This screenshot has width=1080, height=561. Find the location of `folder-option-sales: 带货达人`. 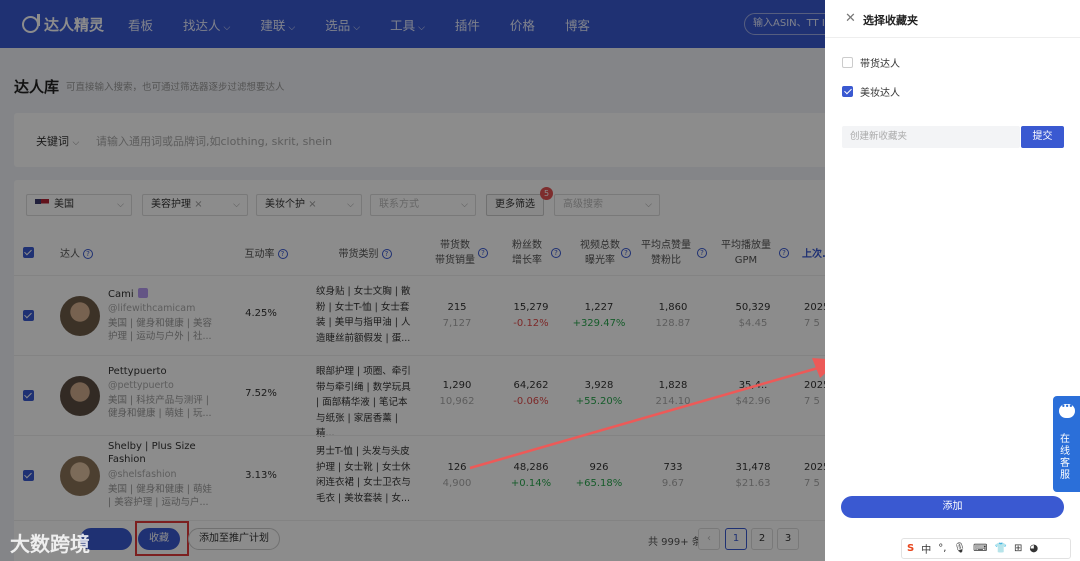

folder-option-sales: 带货达人 is located at coordinates (871, 62).